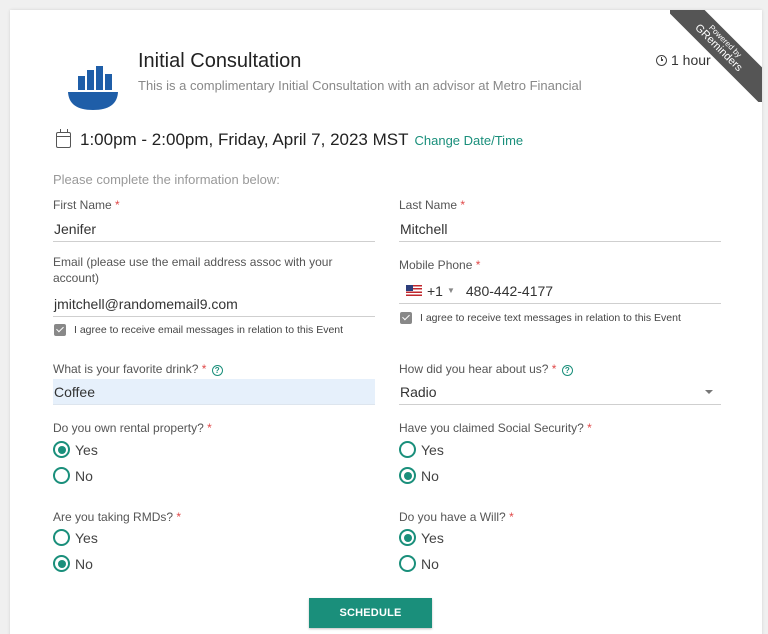 This screenshot has height=634, width=768. Describe the element at coordinates (73, 563) in the screenshot. I see `rmds-no-radio: No` at that location.